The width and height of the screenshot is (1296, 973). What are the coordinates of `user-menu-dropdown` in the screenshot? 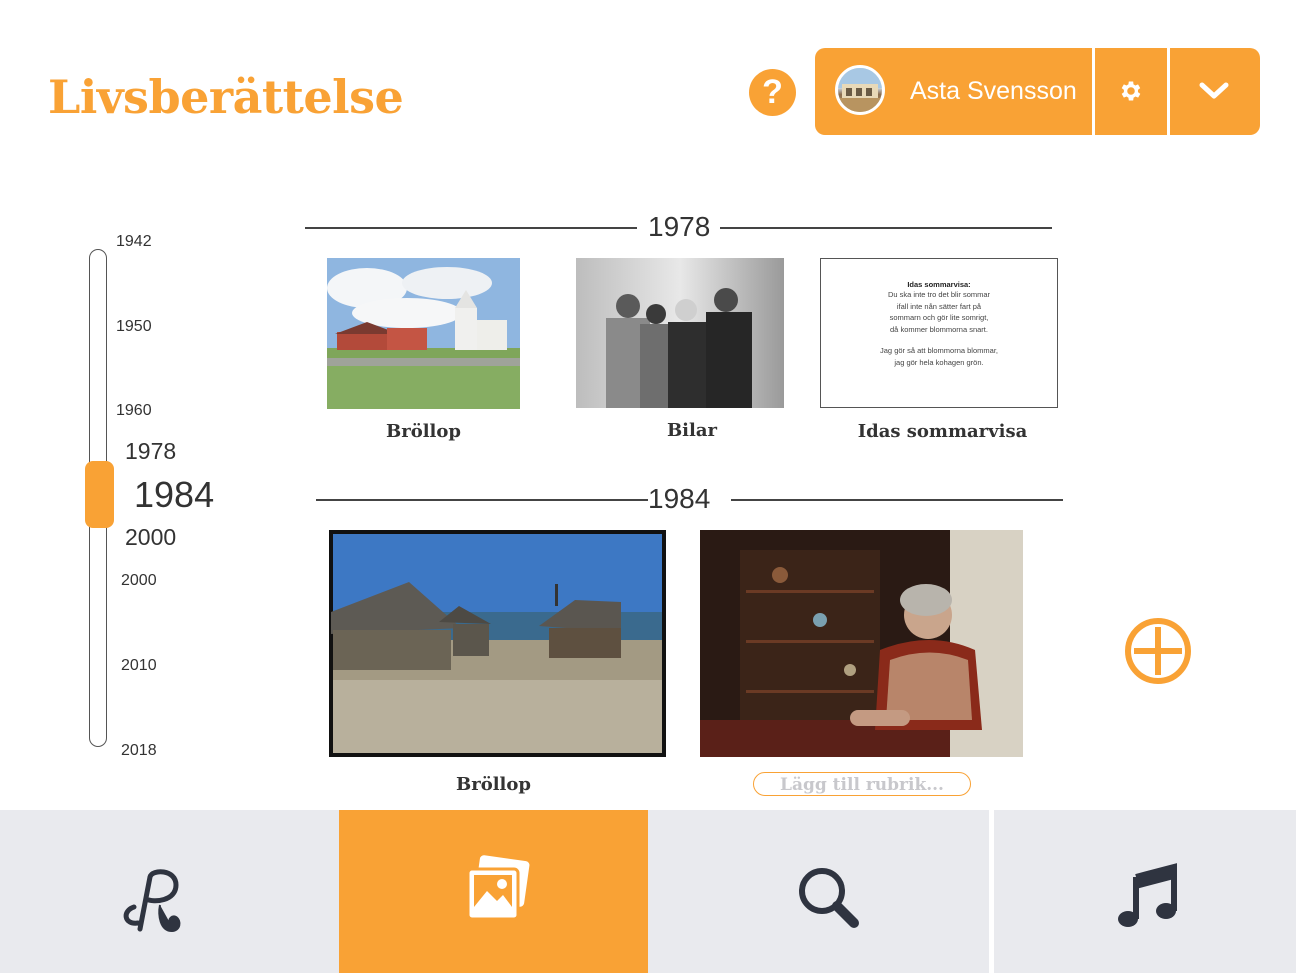 It's located at (1215, 91).